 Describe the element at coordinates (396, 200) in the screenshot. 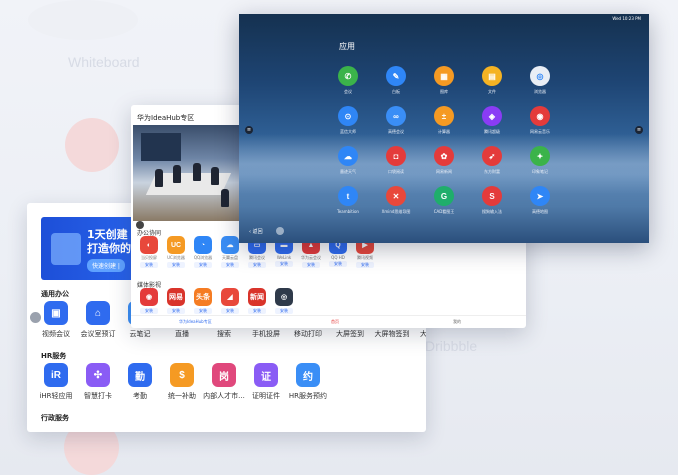

I see `app-tile: ✕ Xmind思维导图` at that location.